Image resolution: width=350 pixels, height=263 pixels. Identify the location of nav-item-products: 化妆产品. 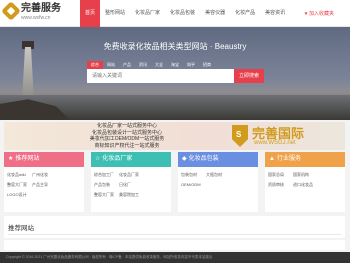
(245, 13).